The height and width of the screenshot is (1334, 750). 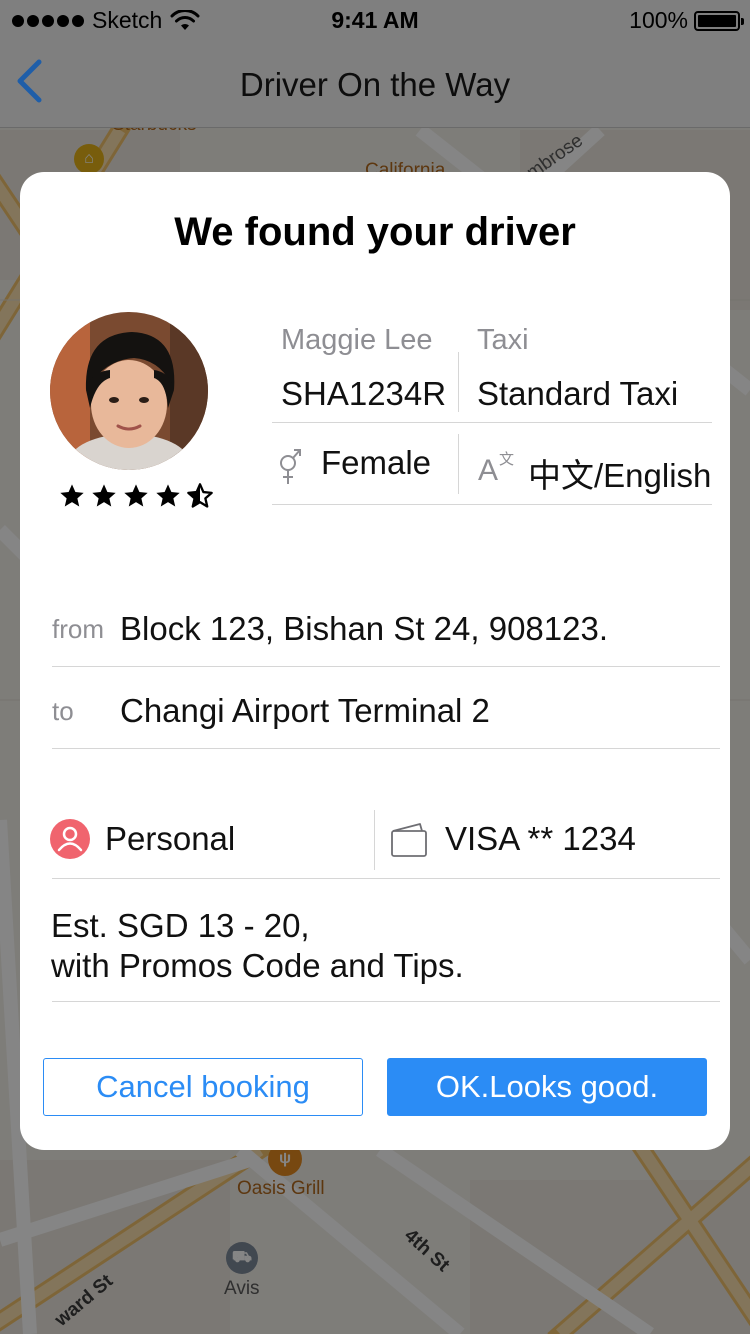 What do you see at coordinates (503, 340) in the screenshot?
I see `vehicle-type-label: Taxi` at bounding box center [503, 340].